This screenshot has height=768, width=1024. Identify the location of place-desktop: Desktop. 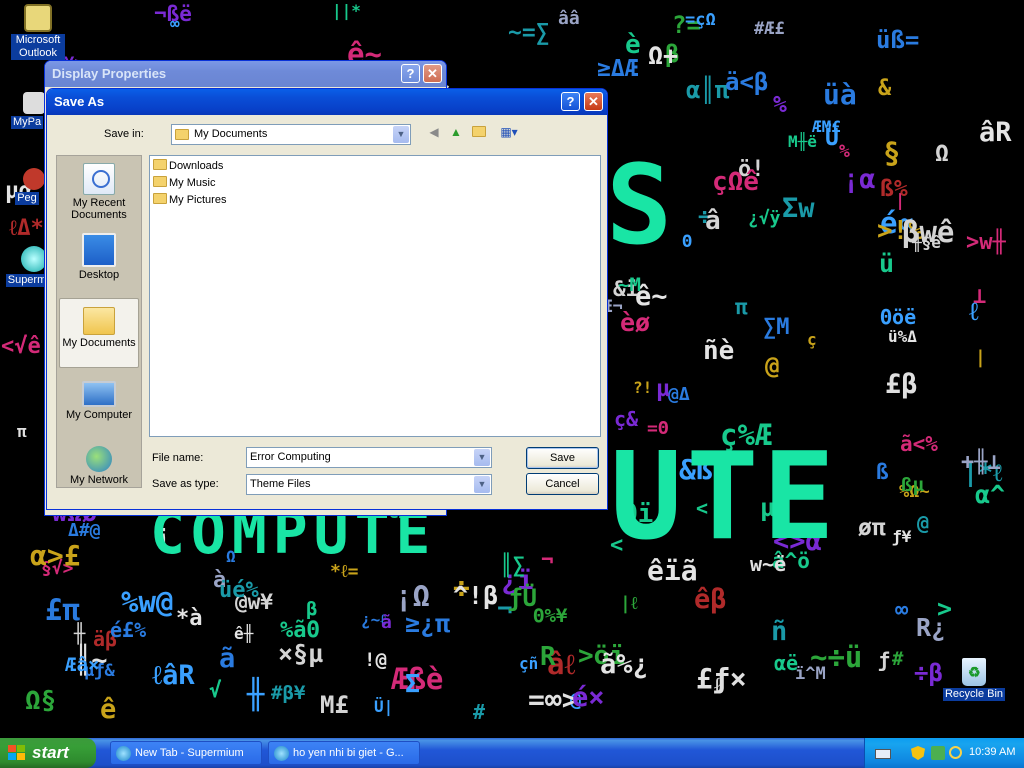
(99, 261).